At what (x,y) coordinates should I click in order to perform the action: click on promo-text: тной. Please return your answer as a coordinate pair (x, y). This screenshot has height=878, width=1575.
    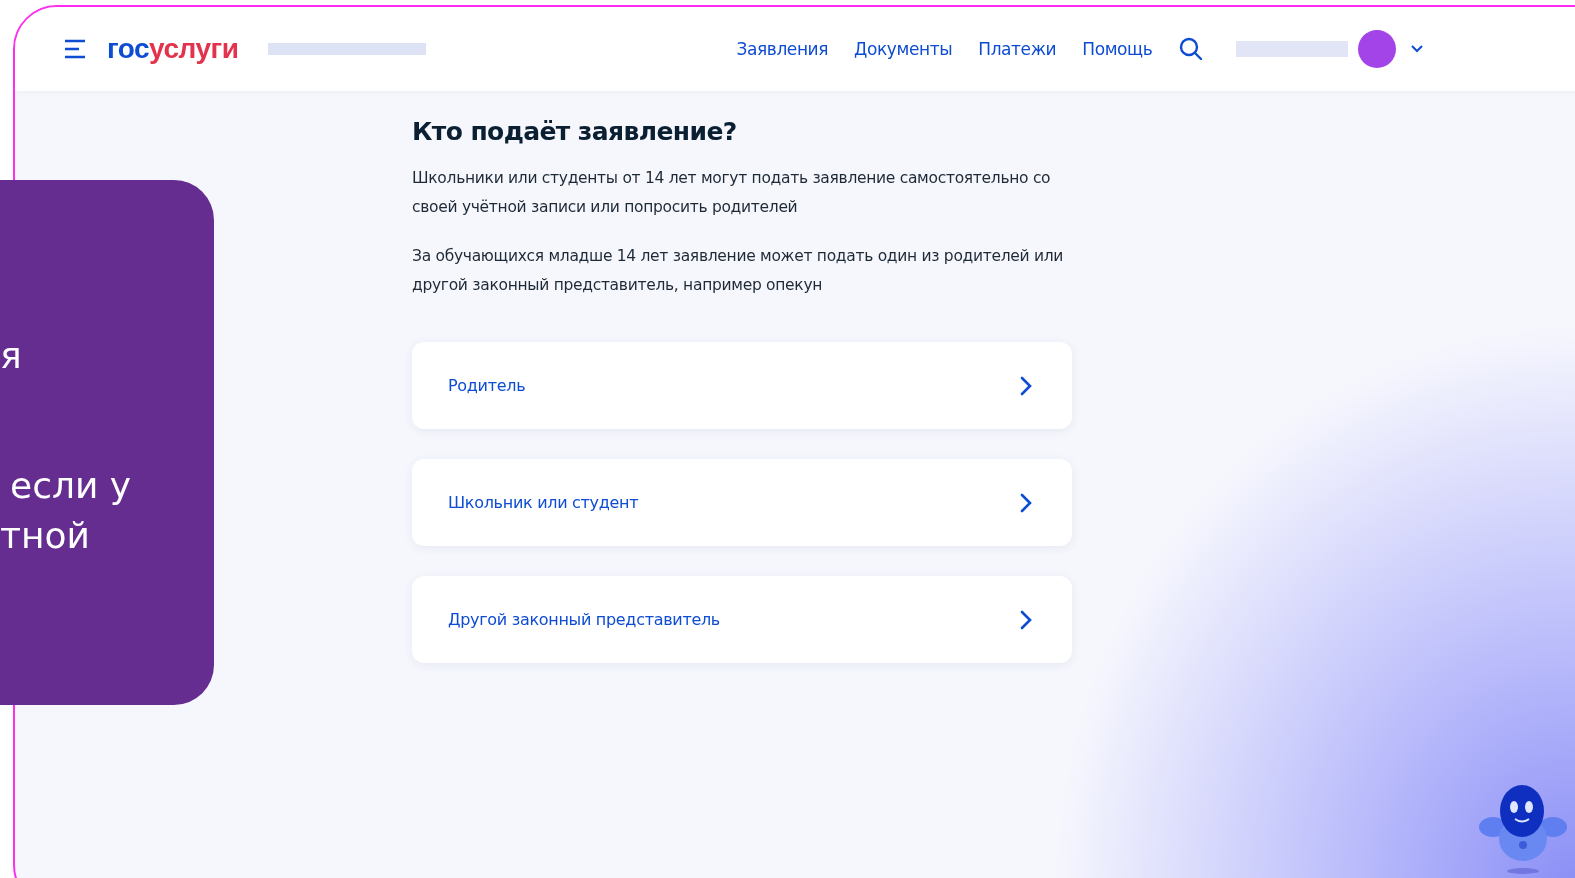
    Looking at the image, I should click on (45, 535).